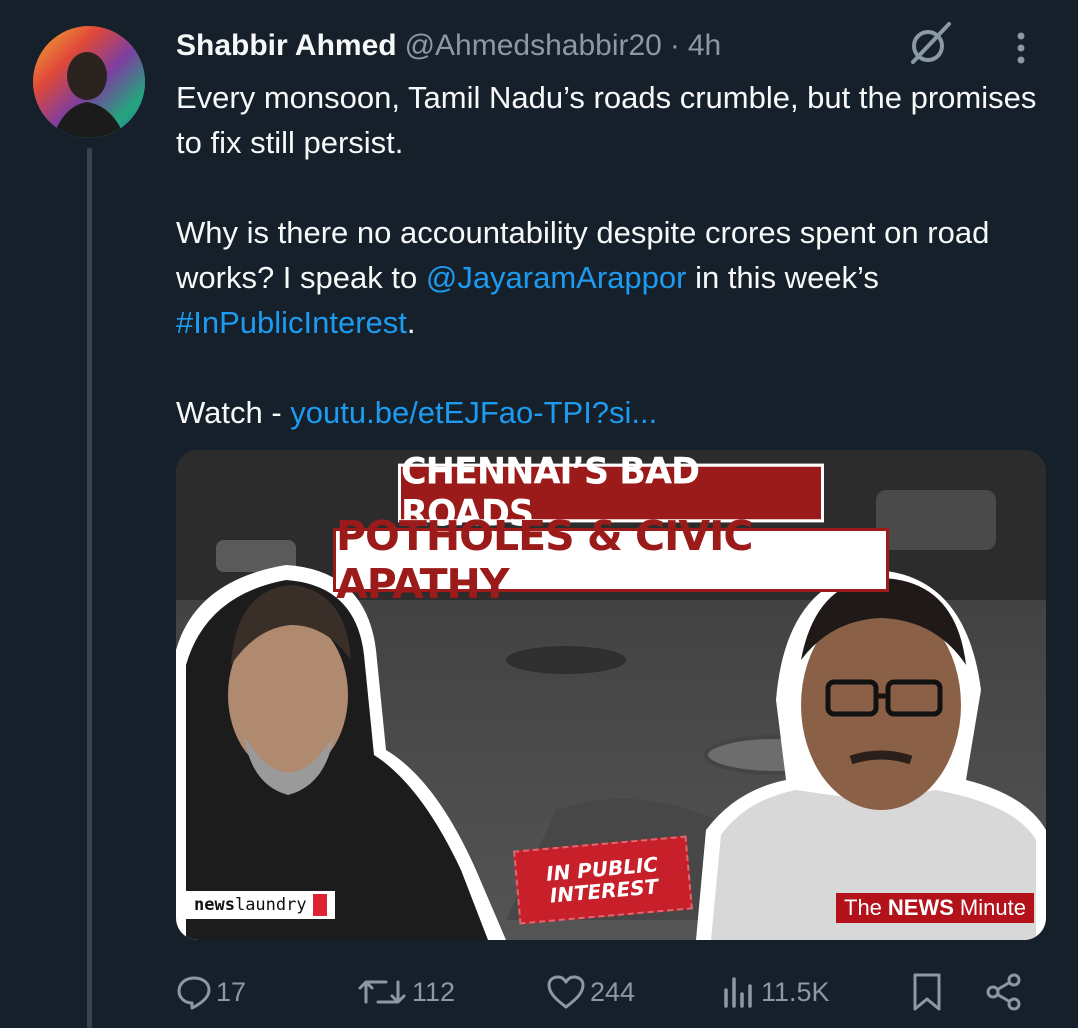 Image resolution: width=1078 pixels, height=1028 pixels. I want to click on reply-button: 17, so click(211, 992).